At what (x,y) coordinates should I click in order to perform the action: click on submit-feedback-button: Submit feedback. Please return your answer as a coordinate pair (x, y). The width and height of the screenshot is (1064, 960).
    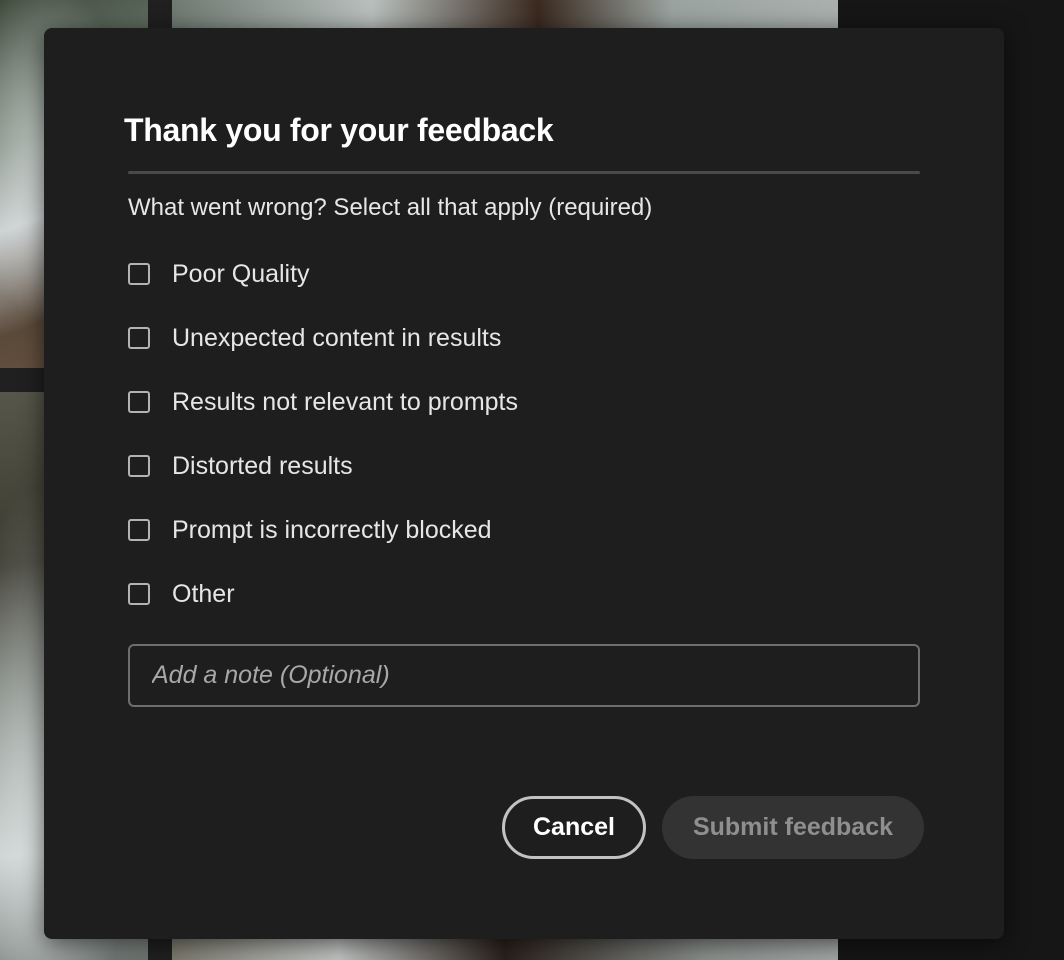
    Looking at the image, I should click on (793, 827).